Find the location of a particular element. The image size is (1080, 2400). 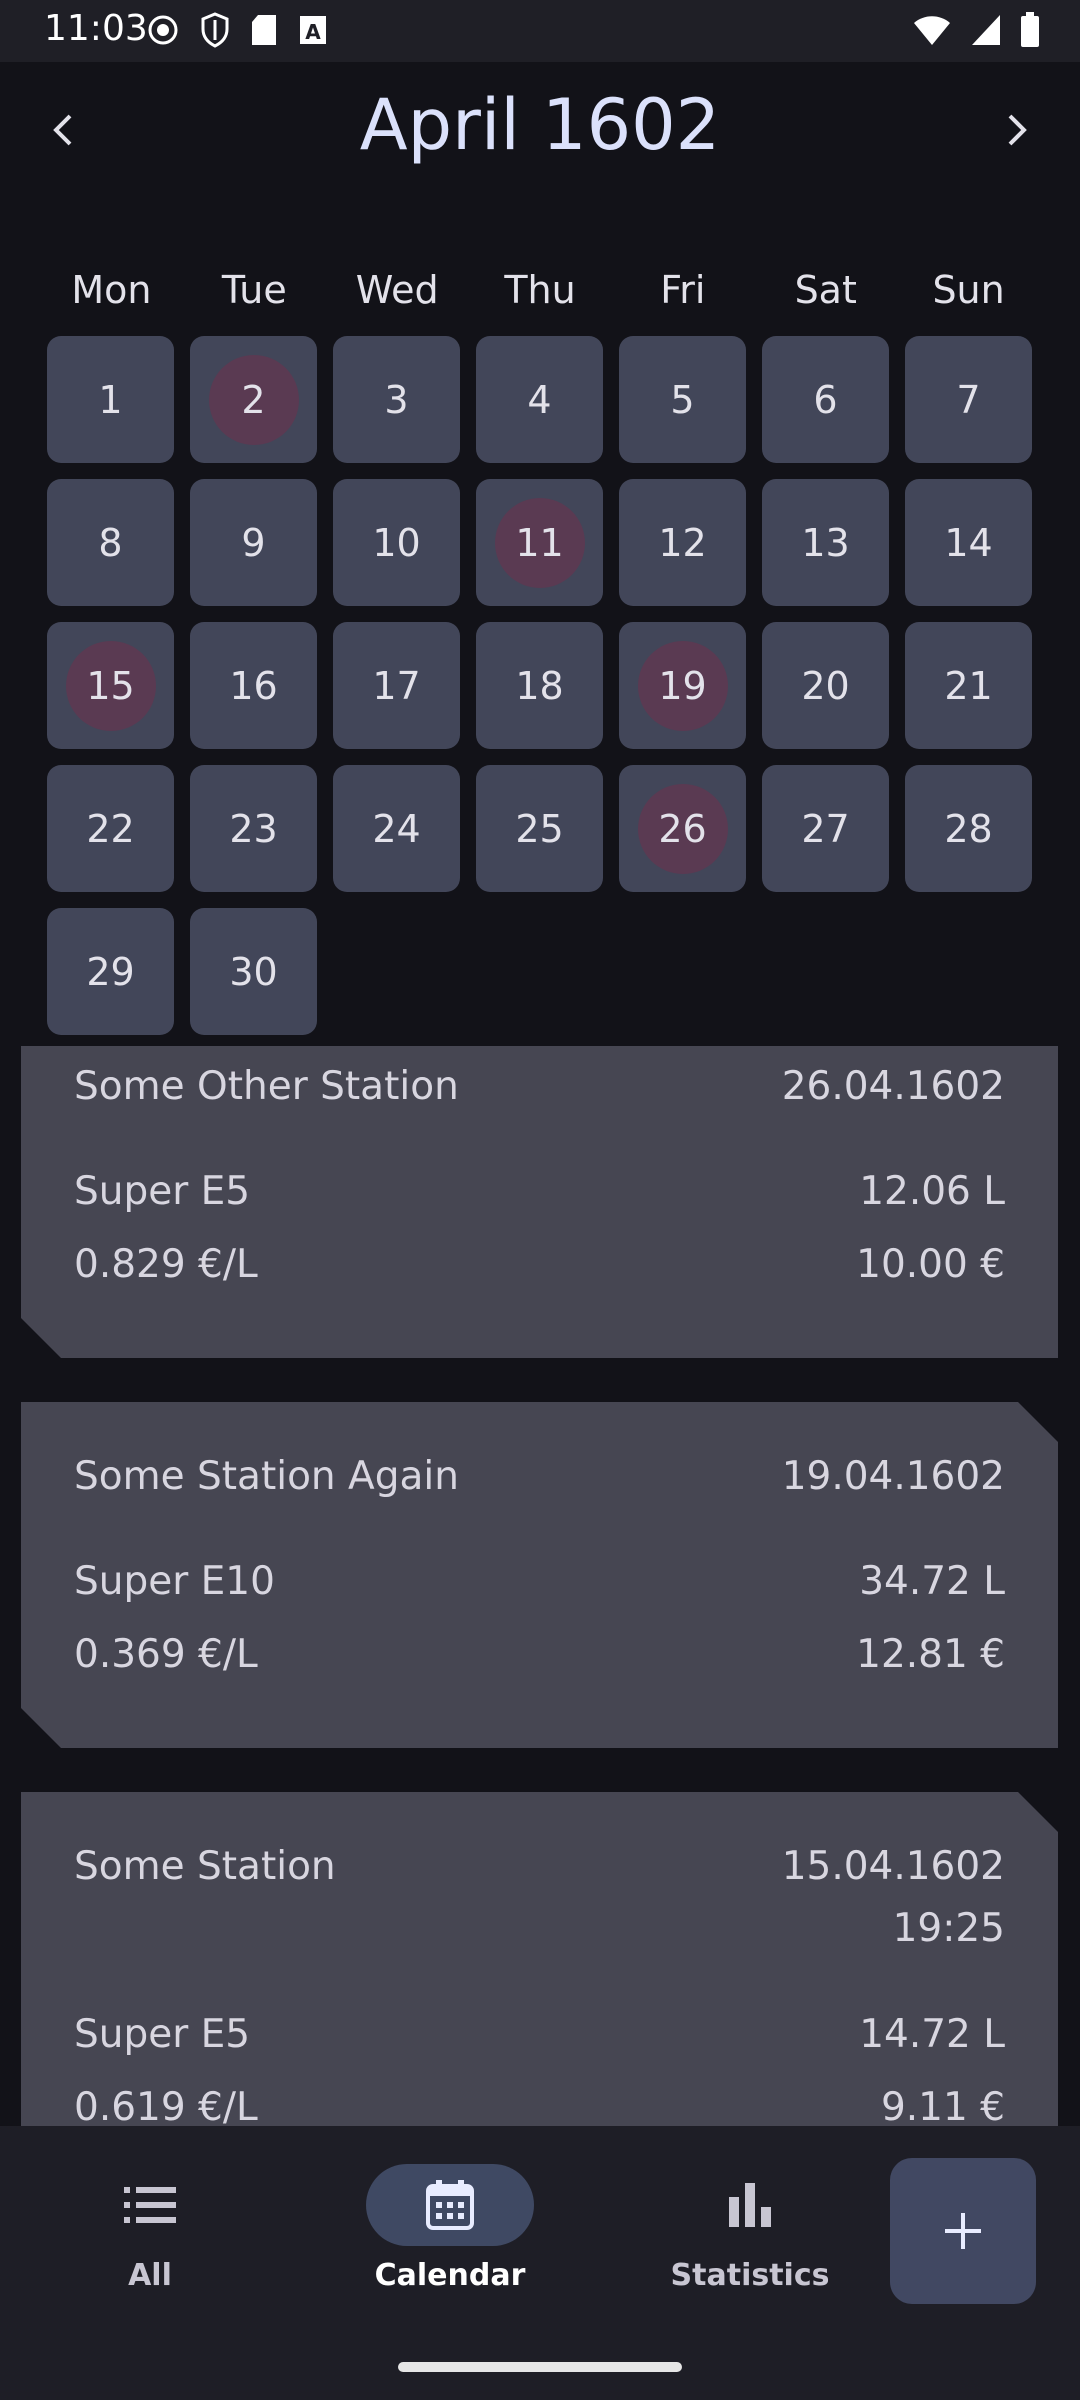

calendar-day: 2 is located at coordinates (253, 399).